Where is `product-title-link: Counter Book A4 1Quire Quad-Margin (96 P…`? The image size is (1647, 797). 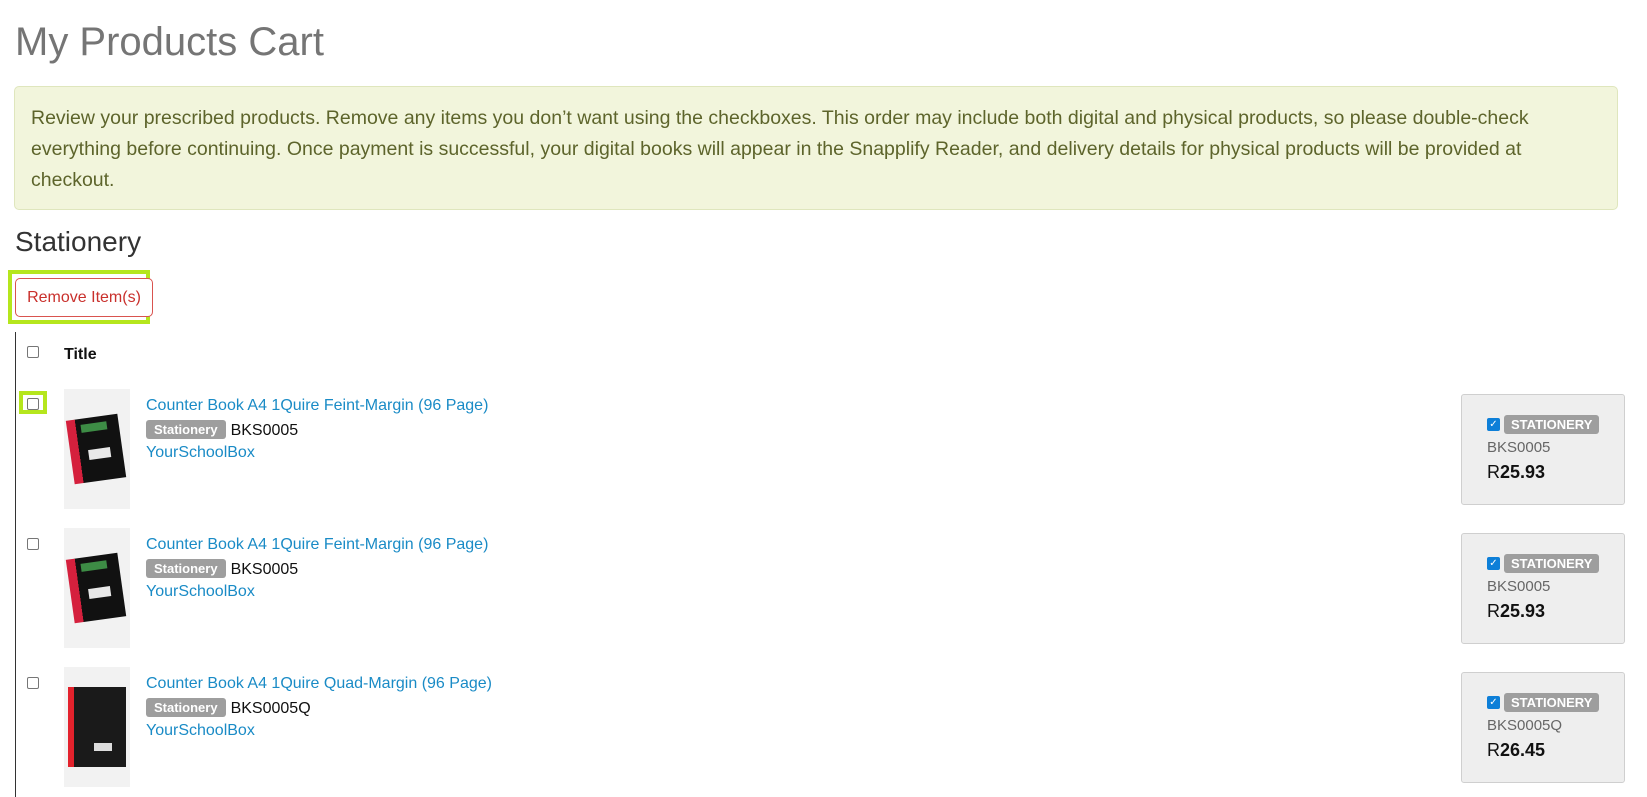
product-title-link: Counter Book A4 1Quire Quad-Margin (96 P… is located at coordinates (319, 684).